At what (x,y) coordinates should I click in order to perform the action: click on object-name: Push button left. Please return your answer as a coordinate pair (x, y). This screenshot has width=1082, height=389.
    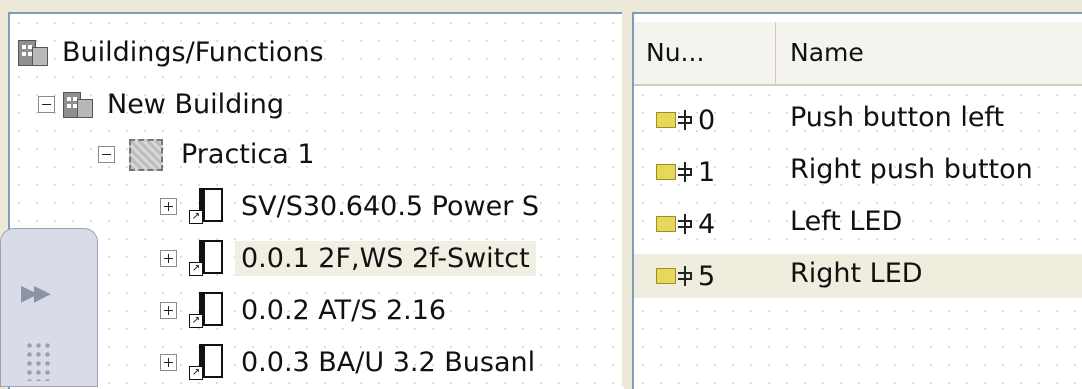
    Looking at the image, I should click on (897, 117).